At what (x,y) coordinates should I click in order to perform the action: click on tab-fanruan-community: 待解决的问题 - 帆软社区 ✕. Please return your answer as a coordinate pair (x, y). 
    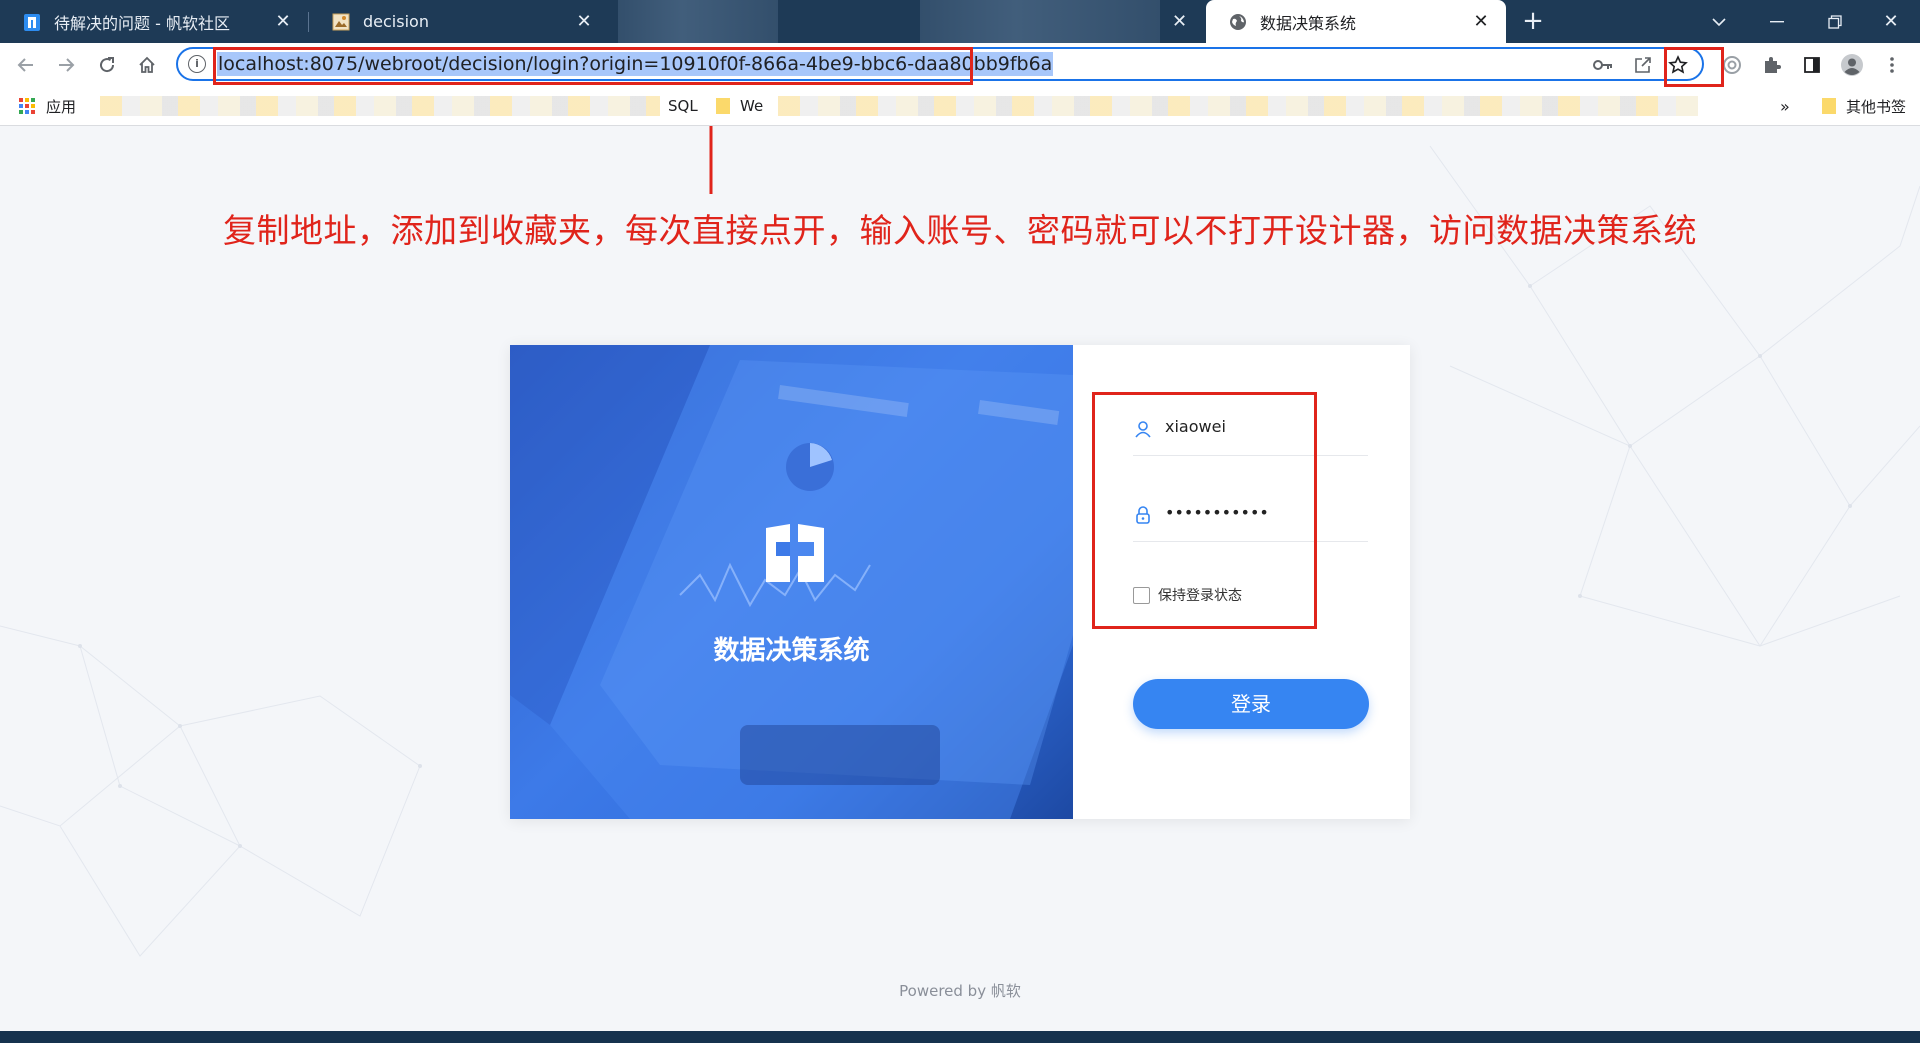
    Looking at the image, I should click on (154, 21).